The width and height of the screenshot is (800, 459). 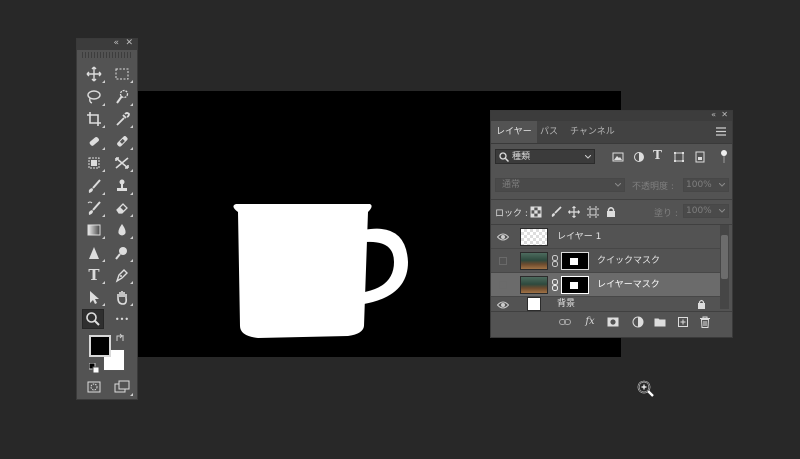 What do you see at coordinates (590, 322) in the screenshot?
I see `fx-icon: fx` at bounding box center [590, 322].